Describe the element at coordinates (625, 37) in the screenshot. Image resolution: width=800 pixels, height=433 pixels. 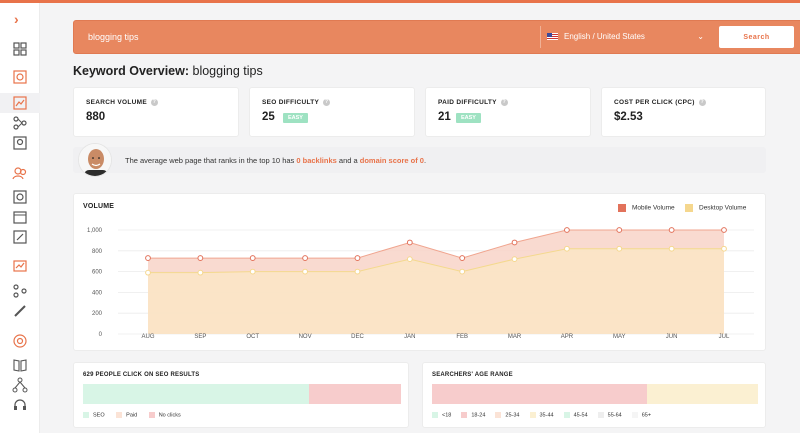
I see `language-location-select: English / United States ⌄` at that location.